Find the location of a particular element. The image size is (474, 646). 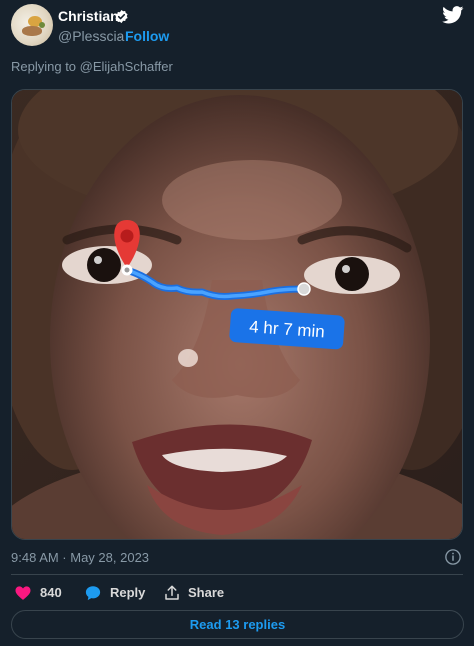

follow-button: Follow is located at coordinates (147, 36).